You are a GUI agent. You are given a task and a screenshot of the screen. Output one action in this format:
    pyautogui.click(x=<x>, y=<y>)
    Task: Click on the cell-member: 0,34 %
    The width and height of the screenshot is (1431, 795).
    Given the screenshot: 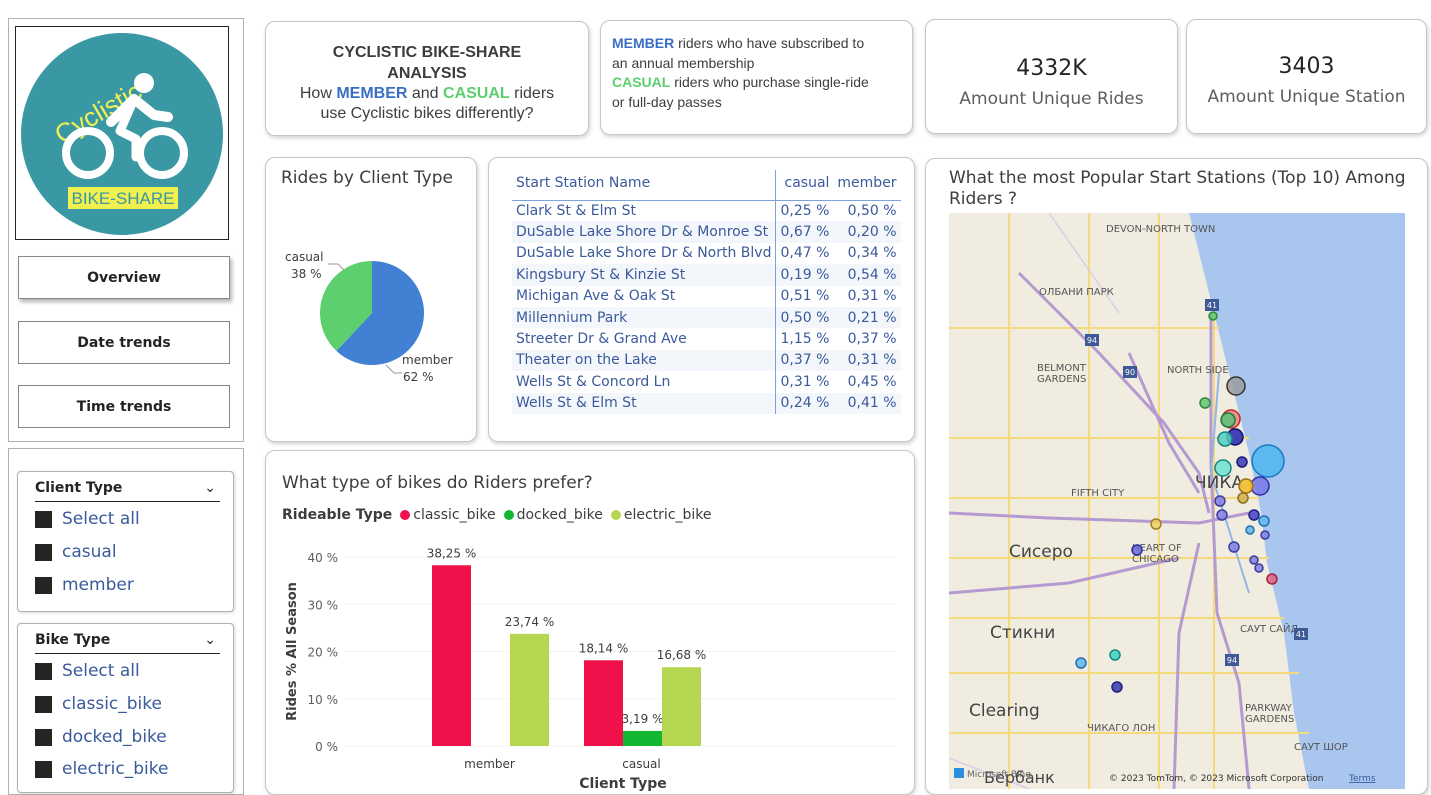 What is the action you would take?
    pyautogui.click(x=872, y=253)
    